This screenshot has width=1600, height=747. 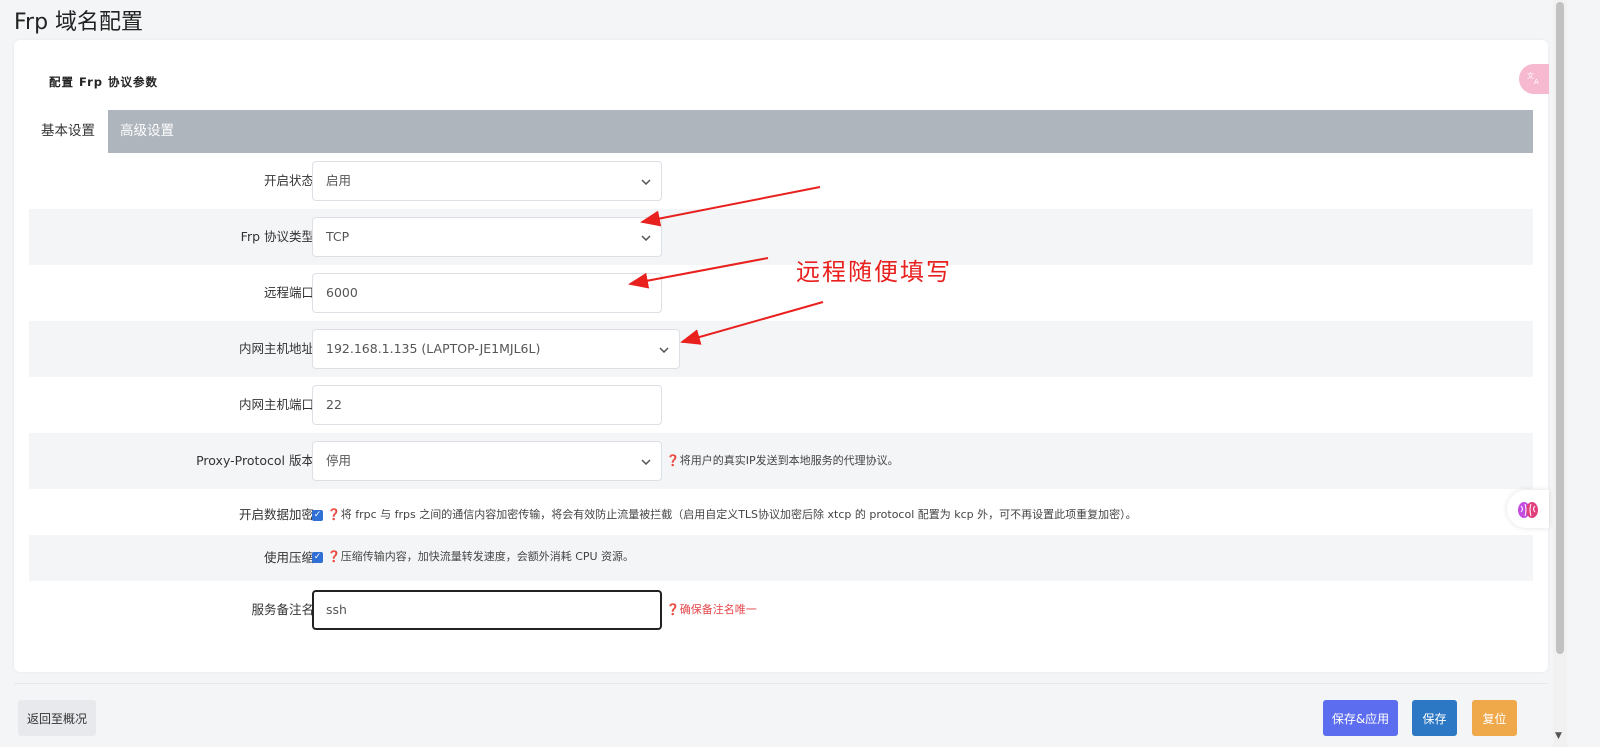 What do you see at coordinates (147, 131) in the screenshot?
I see `tab-advanced-settings: 高级设置` at bounding box center [147, 131].